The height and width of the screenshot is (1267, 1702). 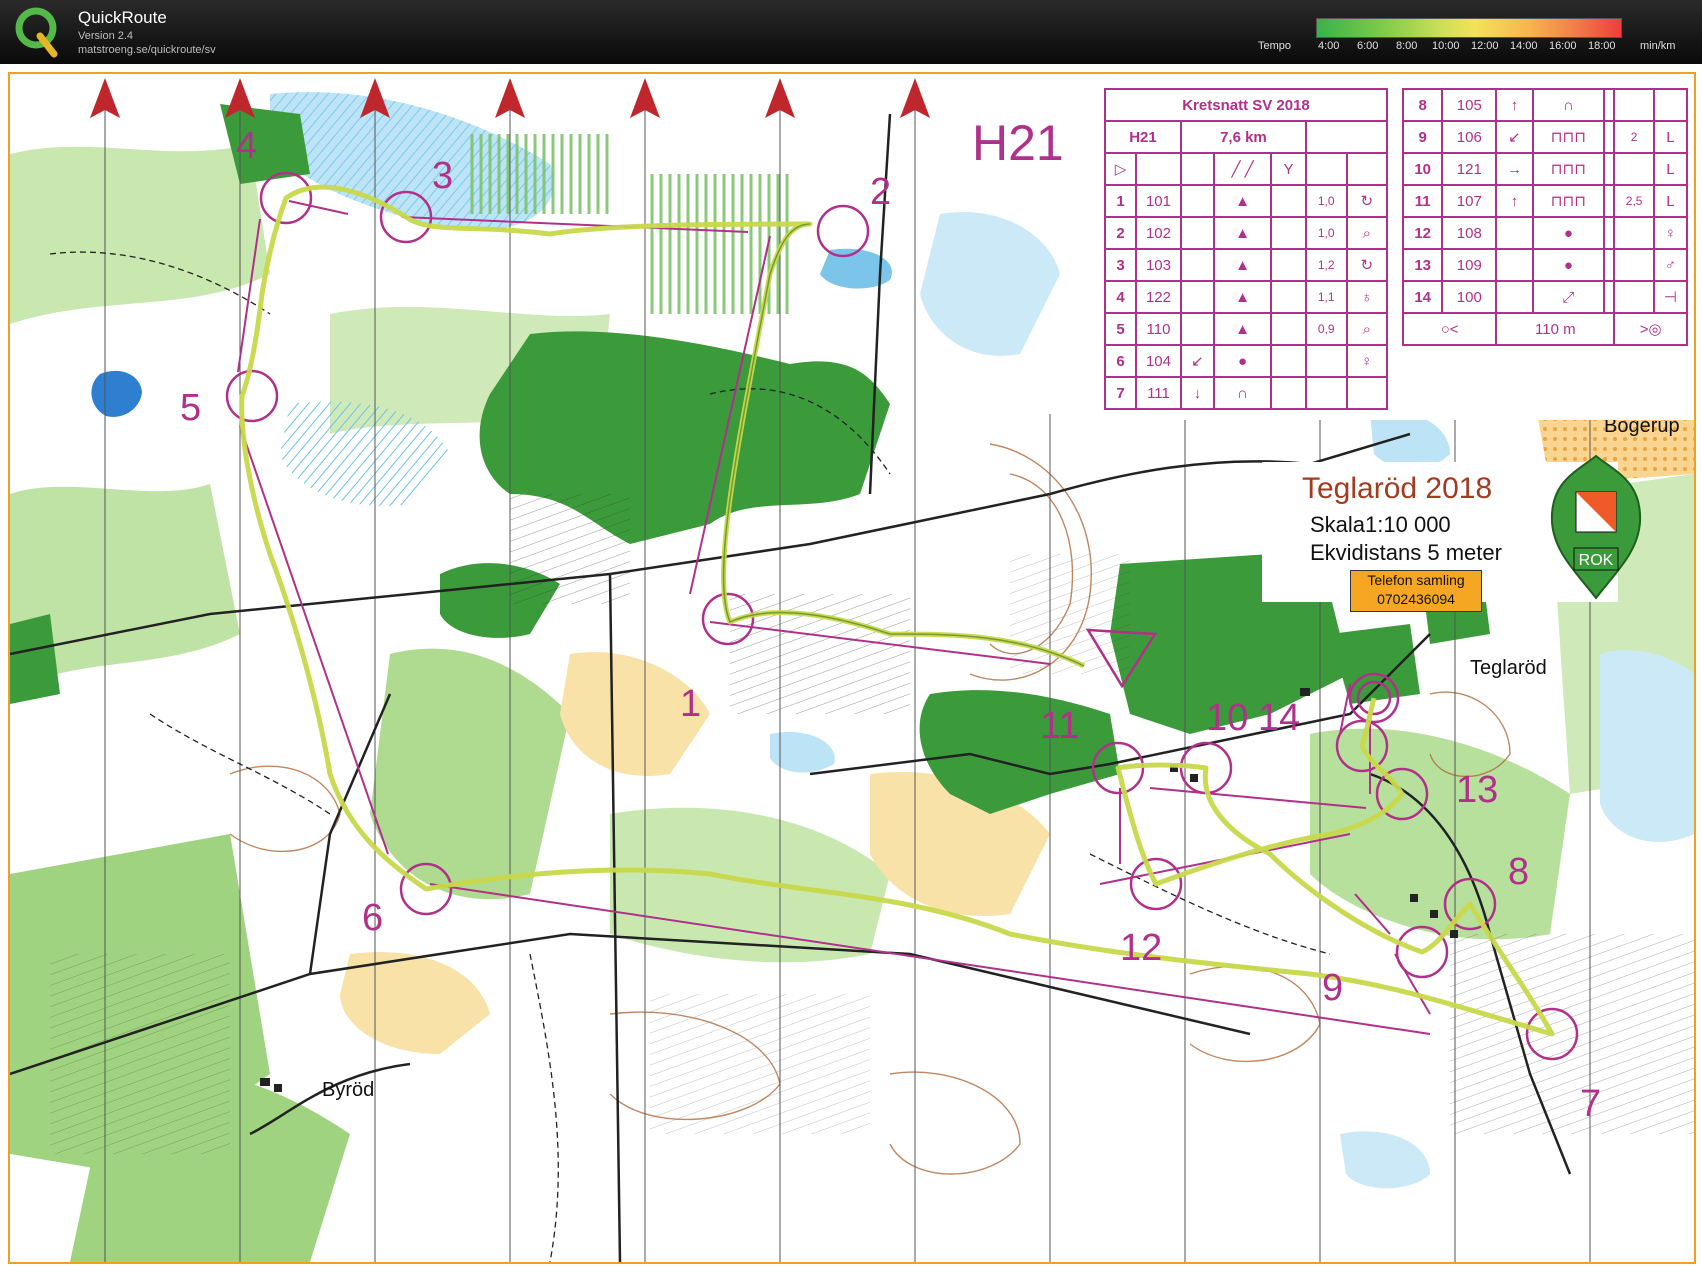 I want to click on club-logo-icon: ROK, so click(x=1596, y=527).